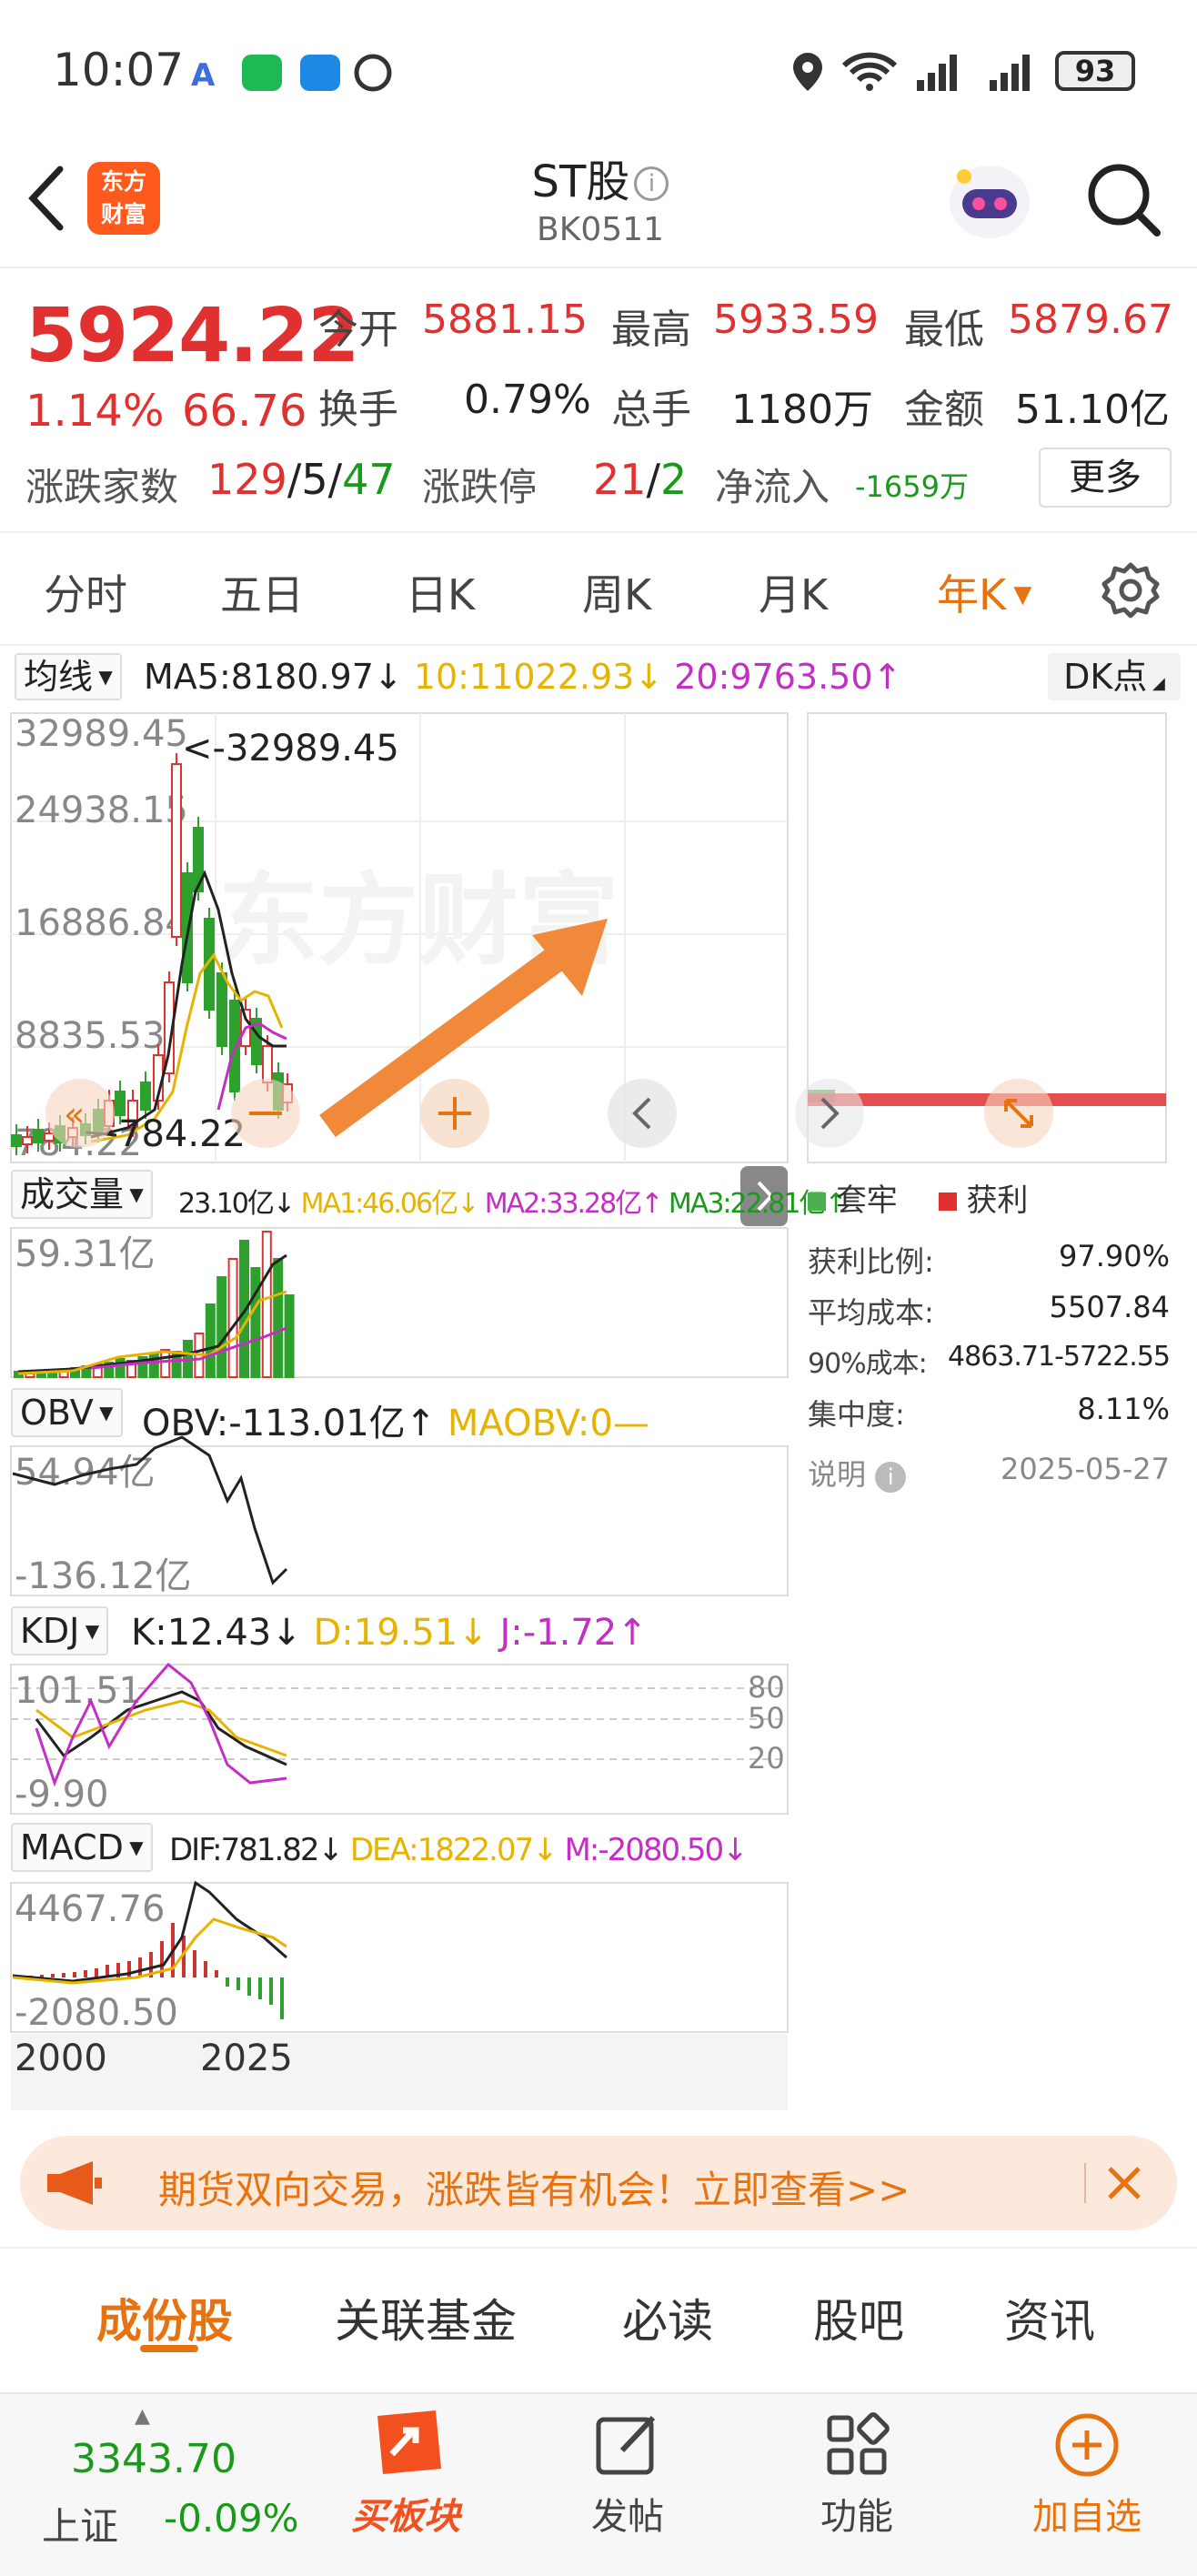 The width and height of the screenshot is (1197, 2576). Describe the element at coordinates (231, 2518) in the screenshot. I see `index-change: -0.09%` at that location.